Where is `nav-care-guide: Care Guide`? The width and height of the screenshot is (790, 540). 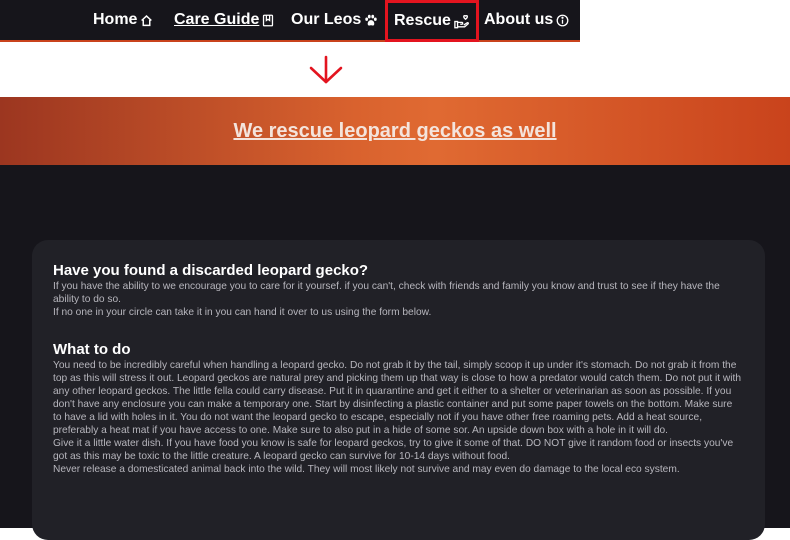
nav-care-guide: Care Guide is located at coordinates (224, 20).